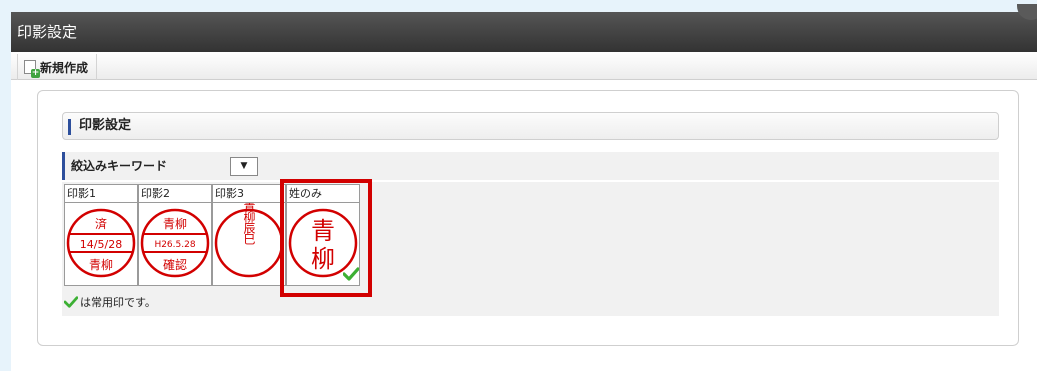  I want to click on new-button: 新規作成, so click(57, 67).